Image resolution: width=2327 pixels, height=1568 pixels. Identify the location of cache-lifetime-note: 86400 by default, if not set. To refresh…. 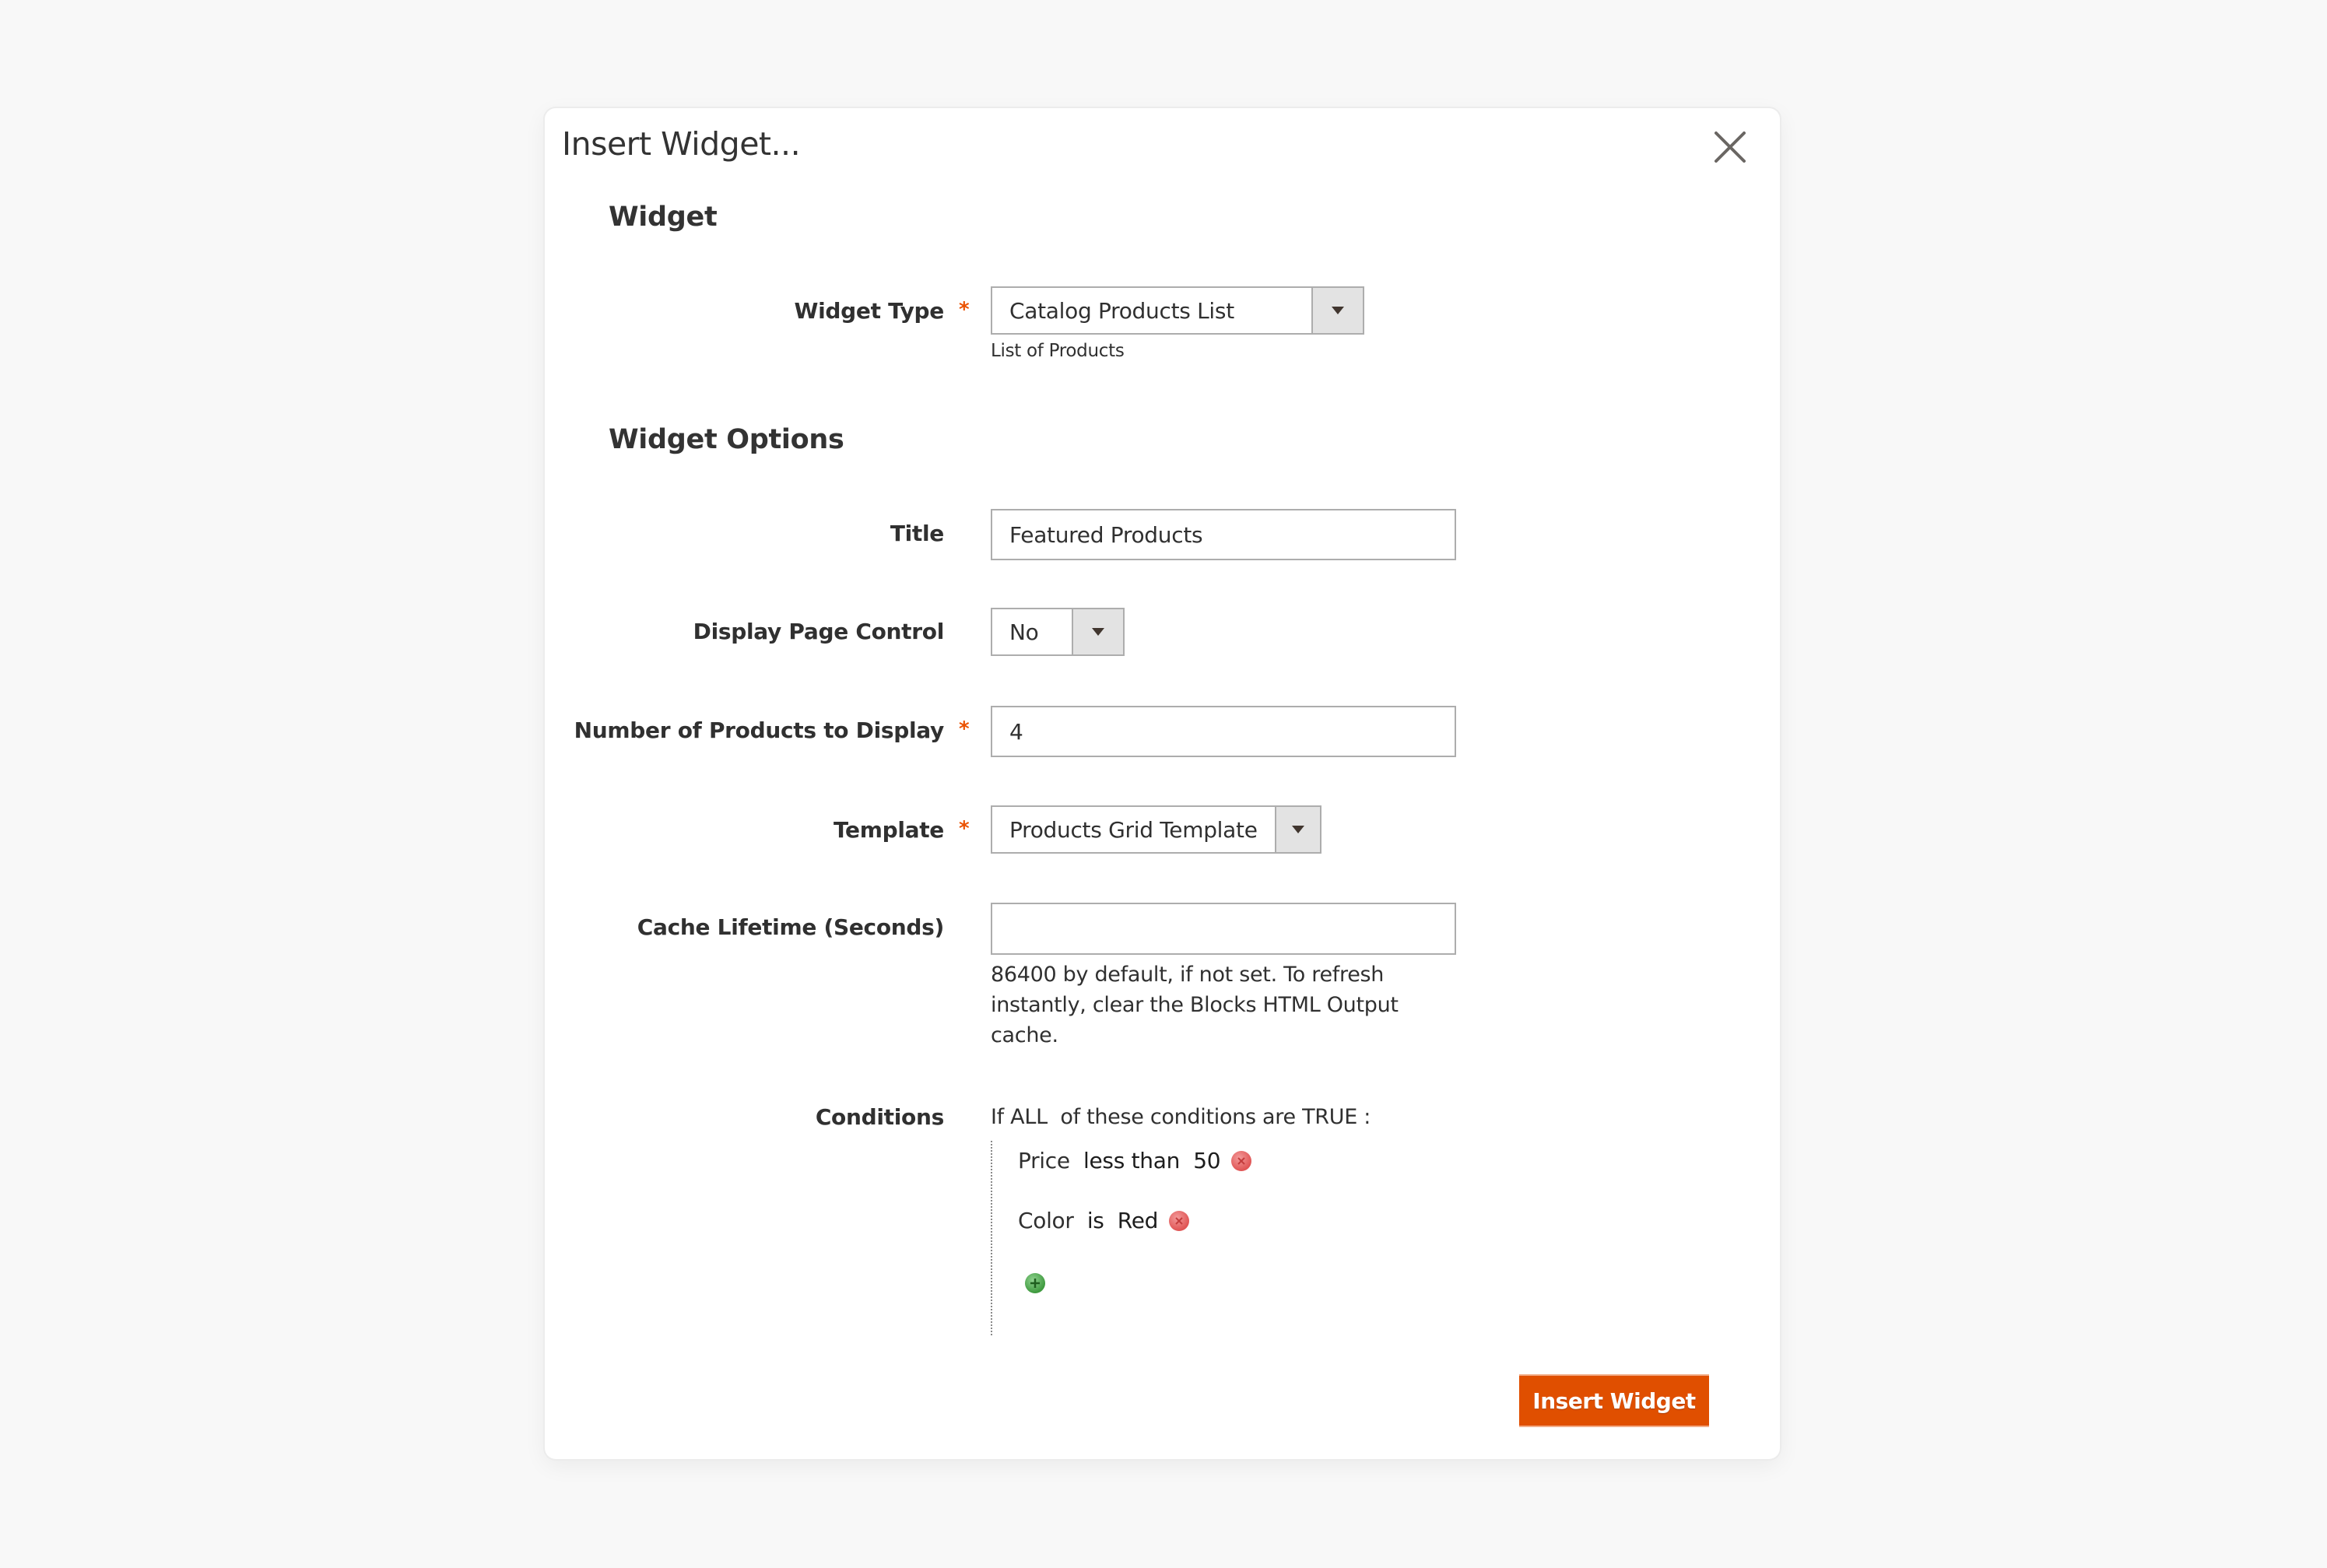
(1195, 1005).